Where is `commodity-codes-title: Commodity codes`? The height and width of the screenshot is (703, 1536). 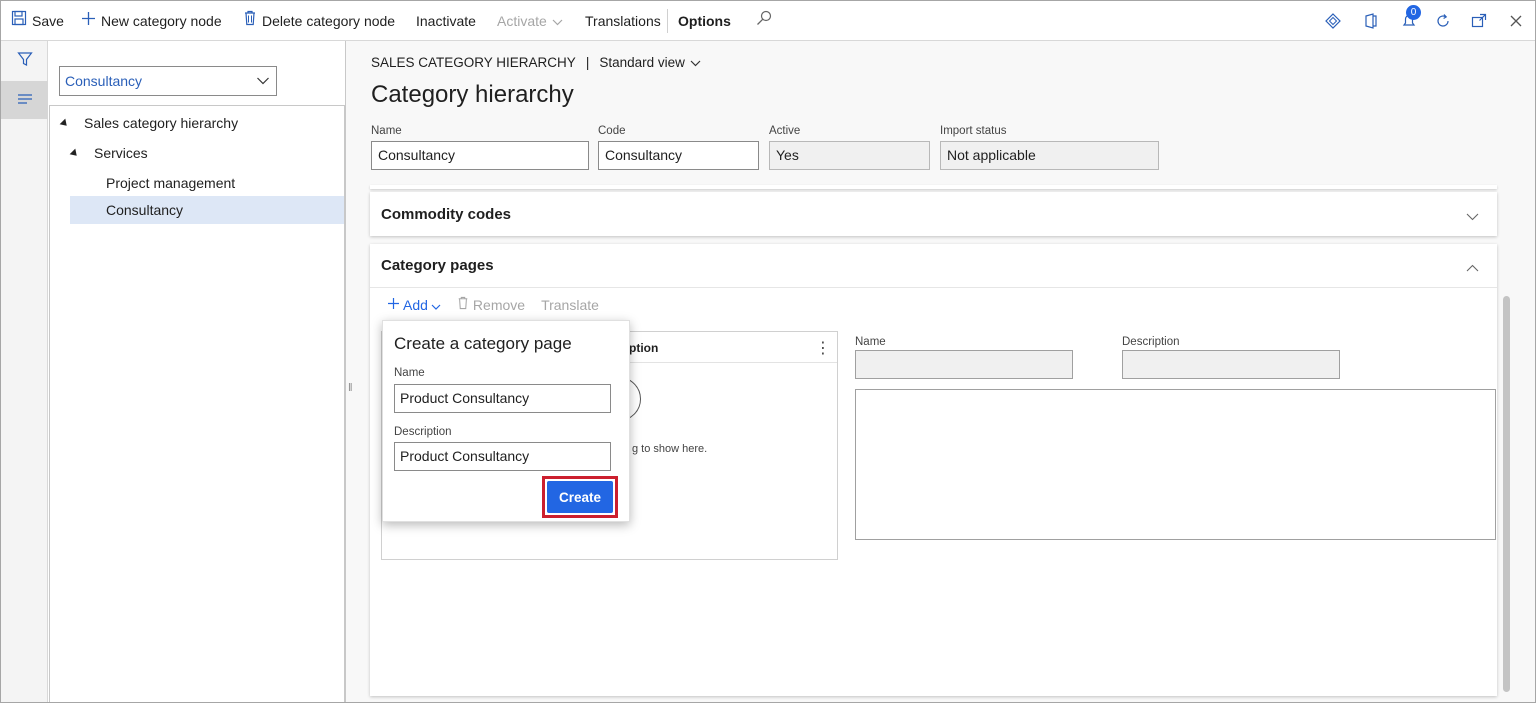 commodity-codes-title: Commodity codes is located at coordinates (446, 214).